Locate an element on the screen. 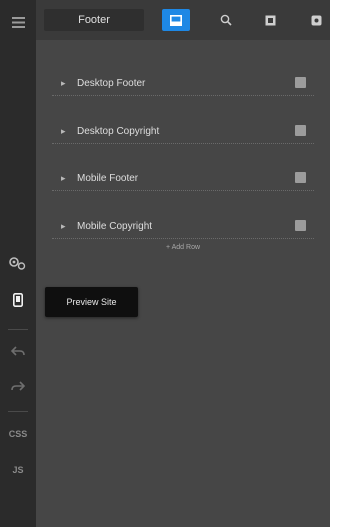 This screenshot has height=527, width=342. tooltip: Preview Site is located at coordinates (91, 302).